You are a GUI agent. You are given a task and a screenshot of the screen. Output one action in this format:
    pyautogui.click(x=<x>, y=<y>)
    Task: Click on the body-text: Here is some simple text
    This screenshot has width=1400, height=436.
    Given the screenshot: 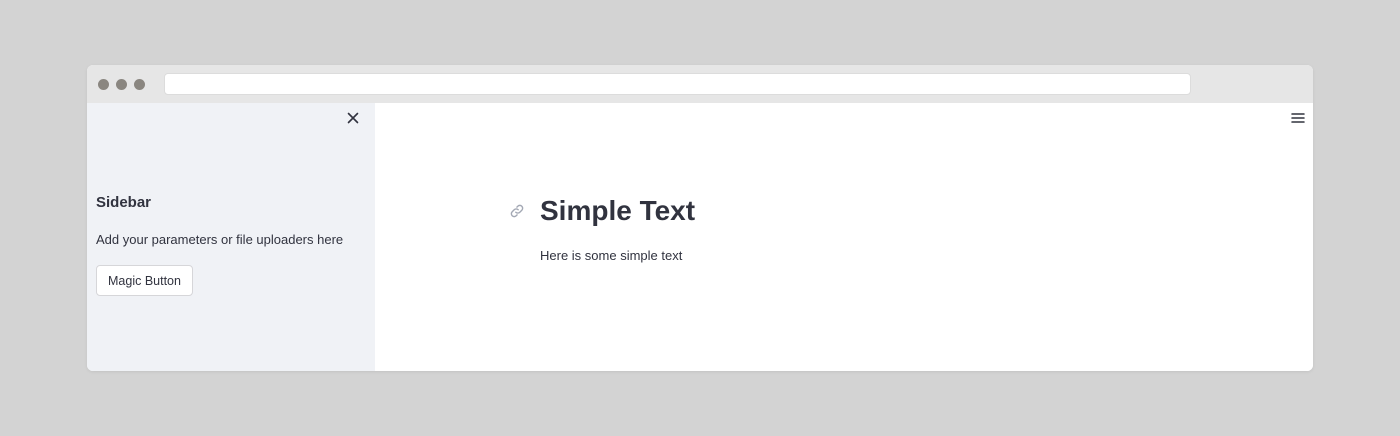 What is the action you would take?
    pyautogui.click(x=611, y=255)
    